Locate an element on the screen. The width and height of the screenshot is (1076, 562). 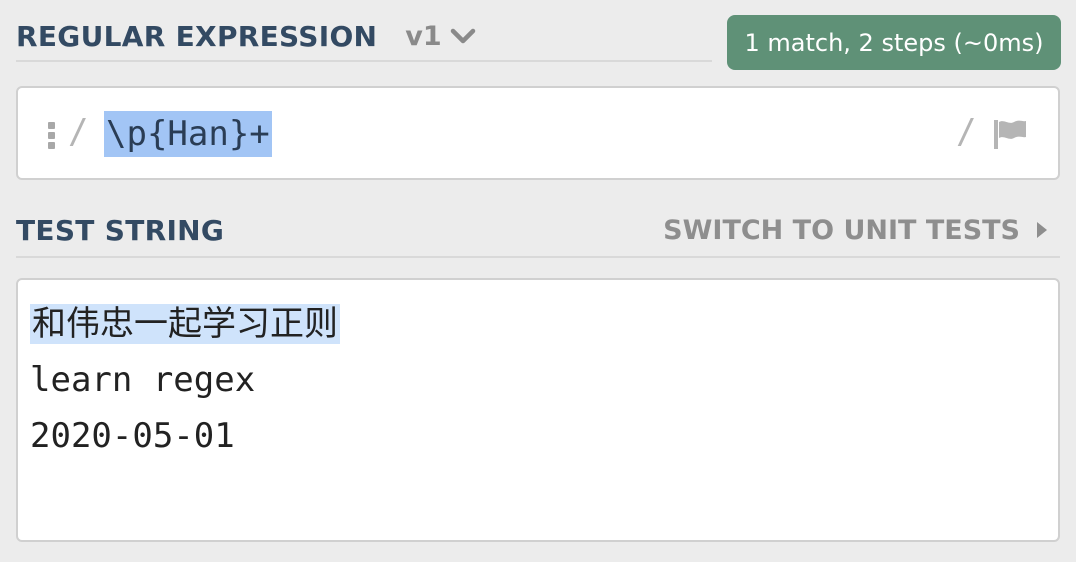
test-line-1: 和伟忠一起学习正则 is located at coordinates (185, 324).